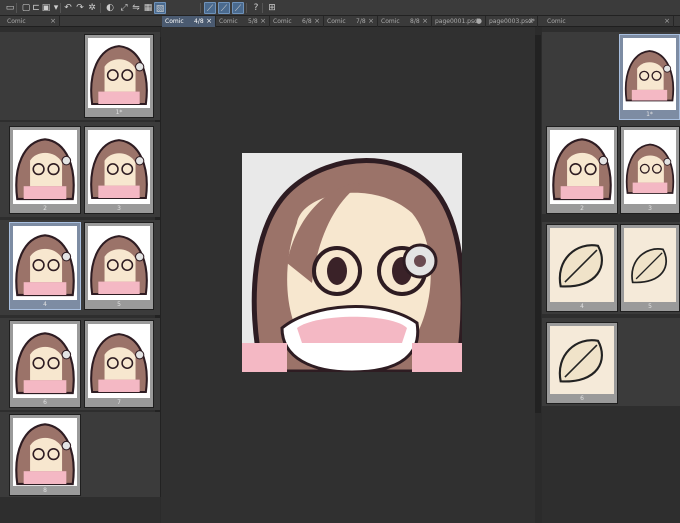 This screenshot has height=523, width=680. What do you see at coordinates (256, 8) in the screenshot?
I see `help-icon: ?` at bounding box center [256, 8].